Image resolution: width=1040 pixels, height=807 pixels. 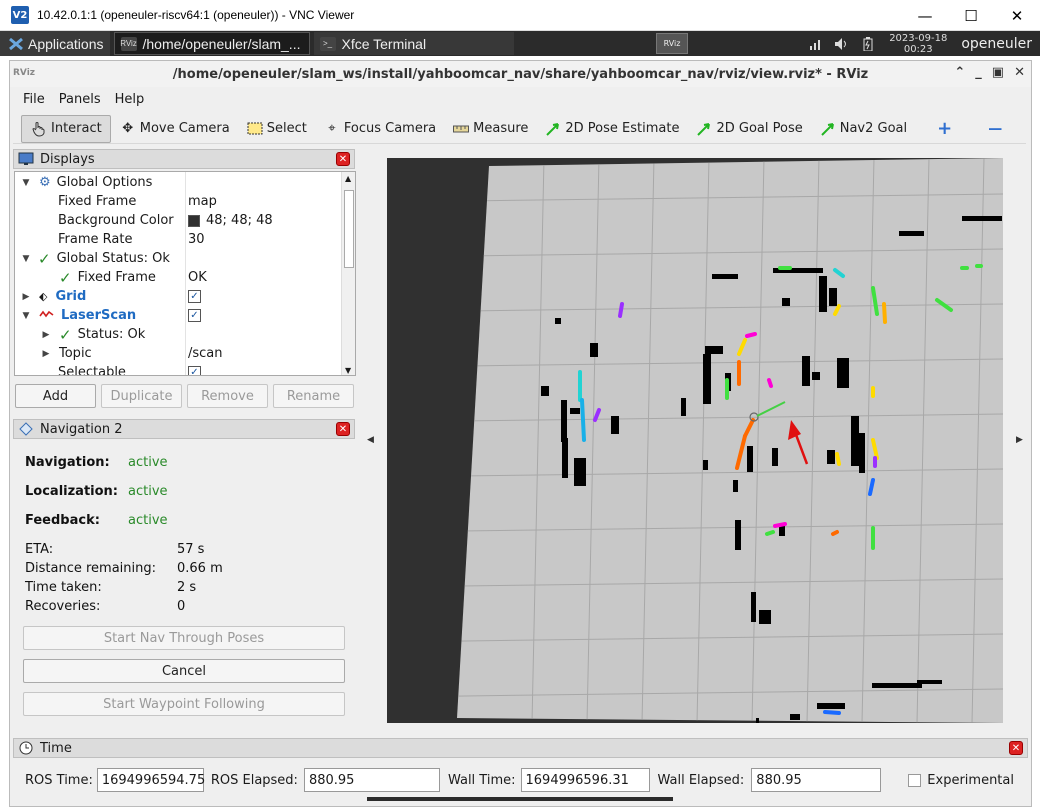 What do you see at coordinates (348, 370) in the screenshot?
I see `scroll-down-icon: ▼` at bounding box center [348, 370].